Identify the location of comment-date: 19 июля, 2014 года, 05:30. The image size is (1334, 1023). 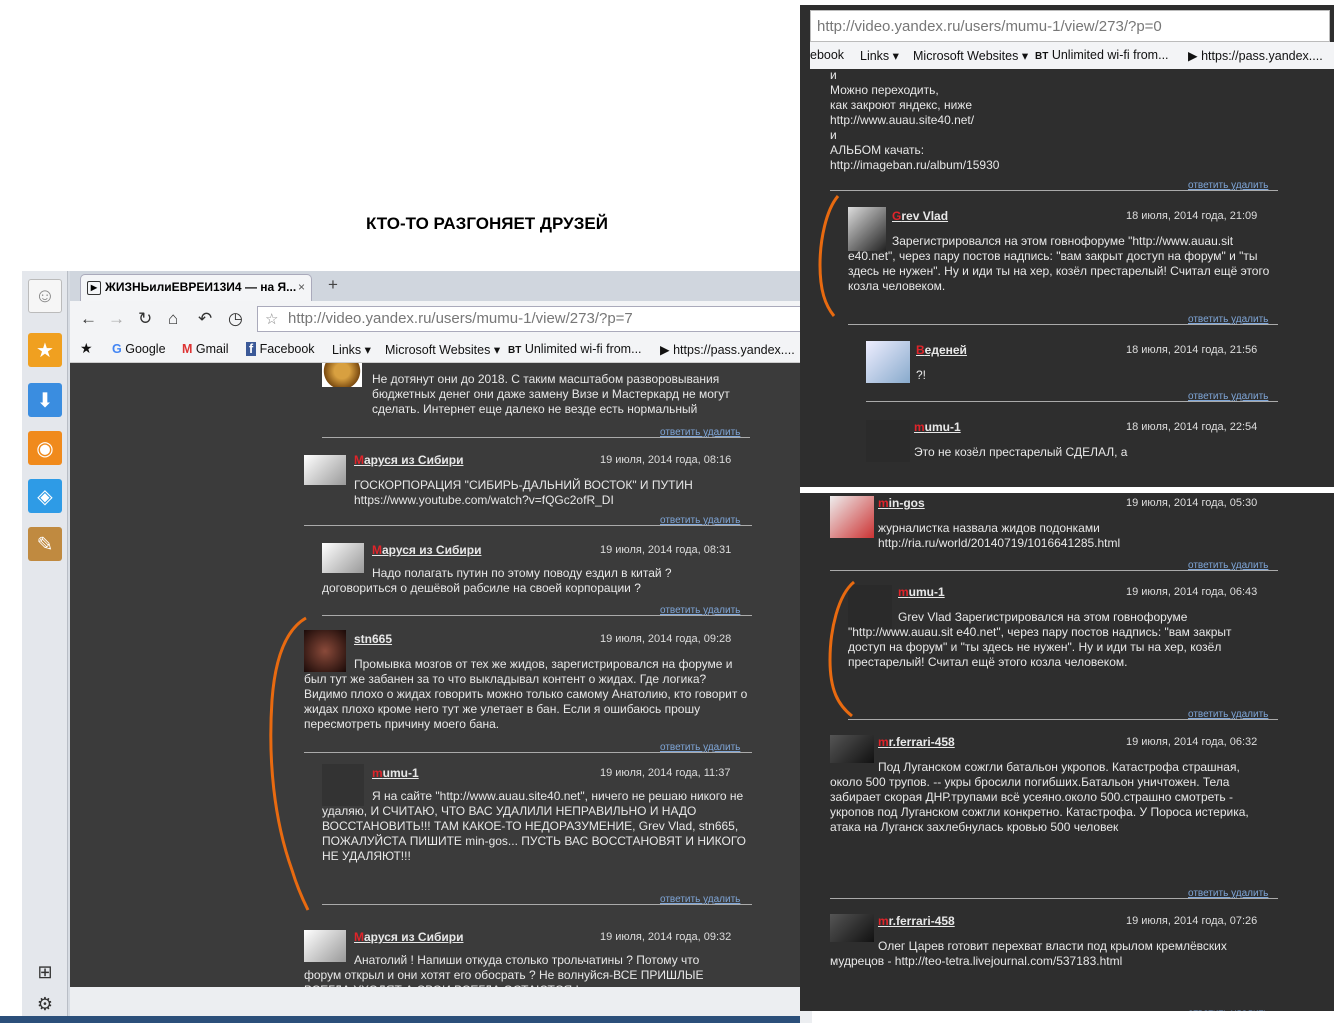
(1192, 503).